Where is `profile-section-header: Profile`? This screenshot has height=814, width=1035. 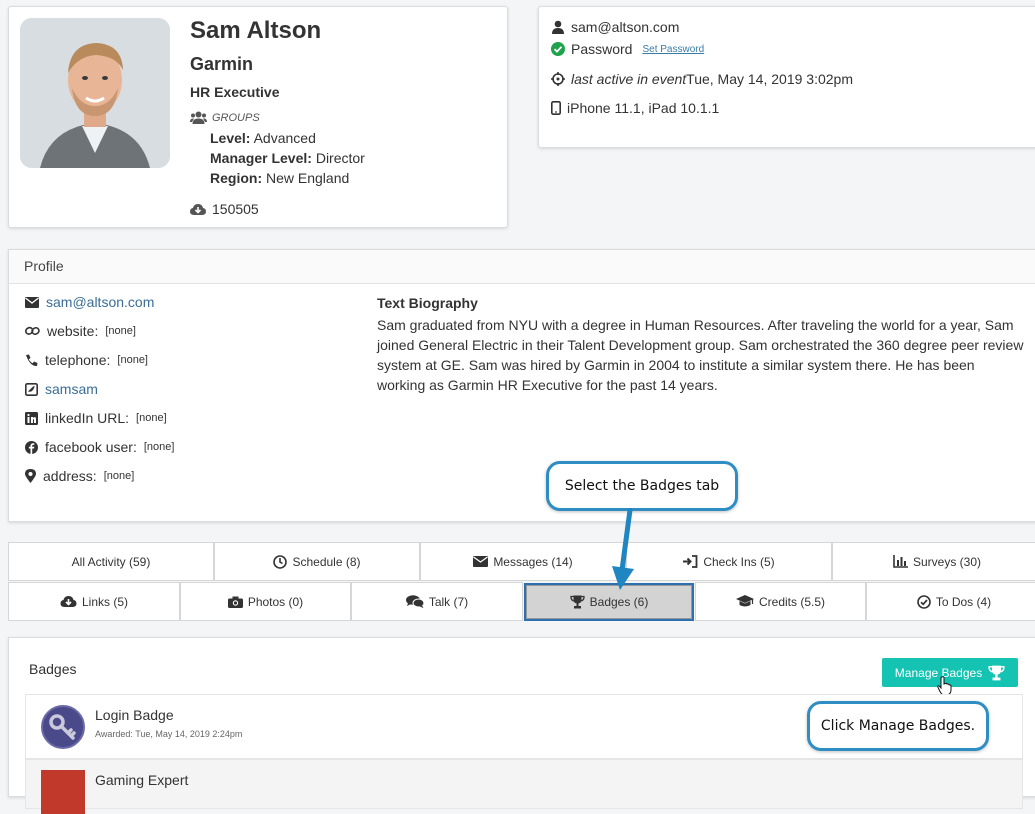 profile-section-header: Profile is located at coordinates (522, 267).